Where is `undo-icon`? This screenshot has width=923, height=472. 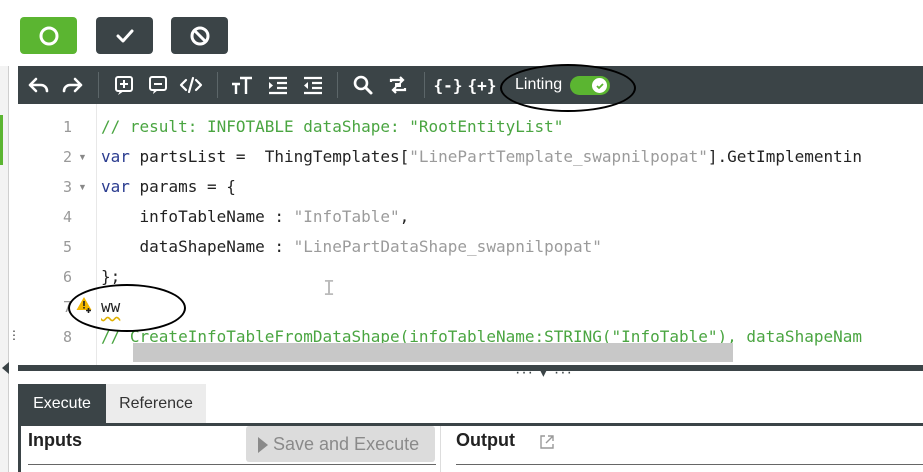
undo-icon is located at coordinates (39, 85).